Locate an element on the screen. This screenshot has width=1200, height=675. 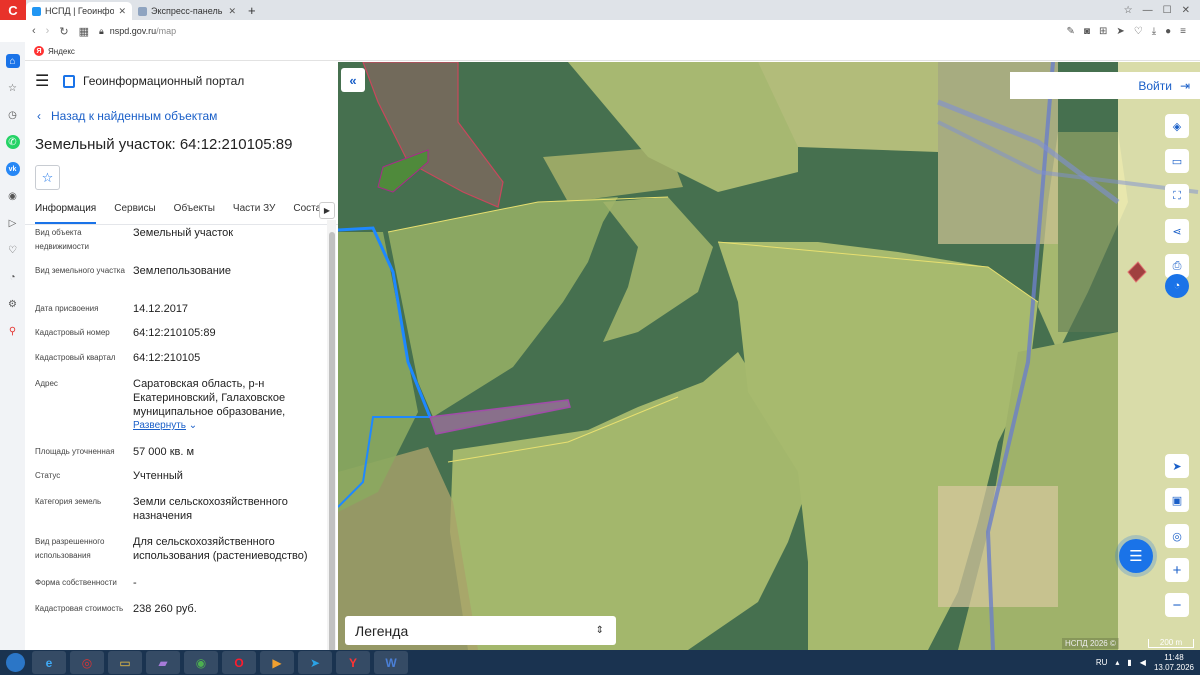
reload-icon: ↻ is located at coordinates (63, 31).